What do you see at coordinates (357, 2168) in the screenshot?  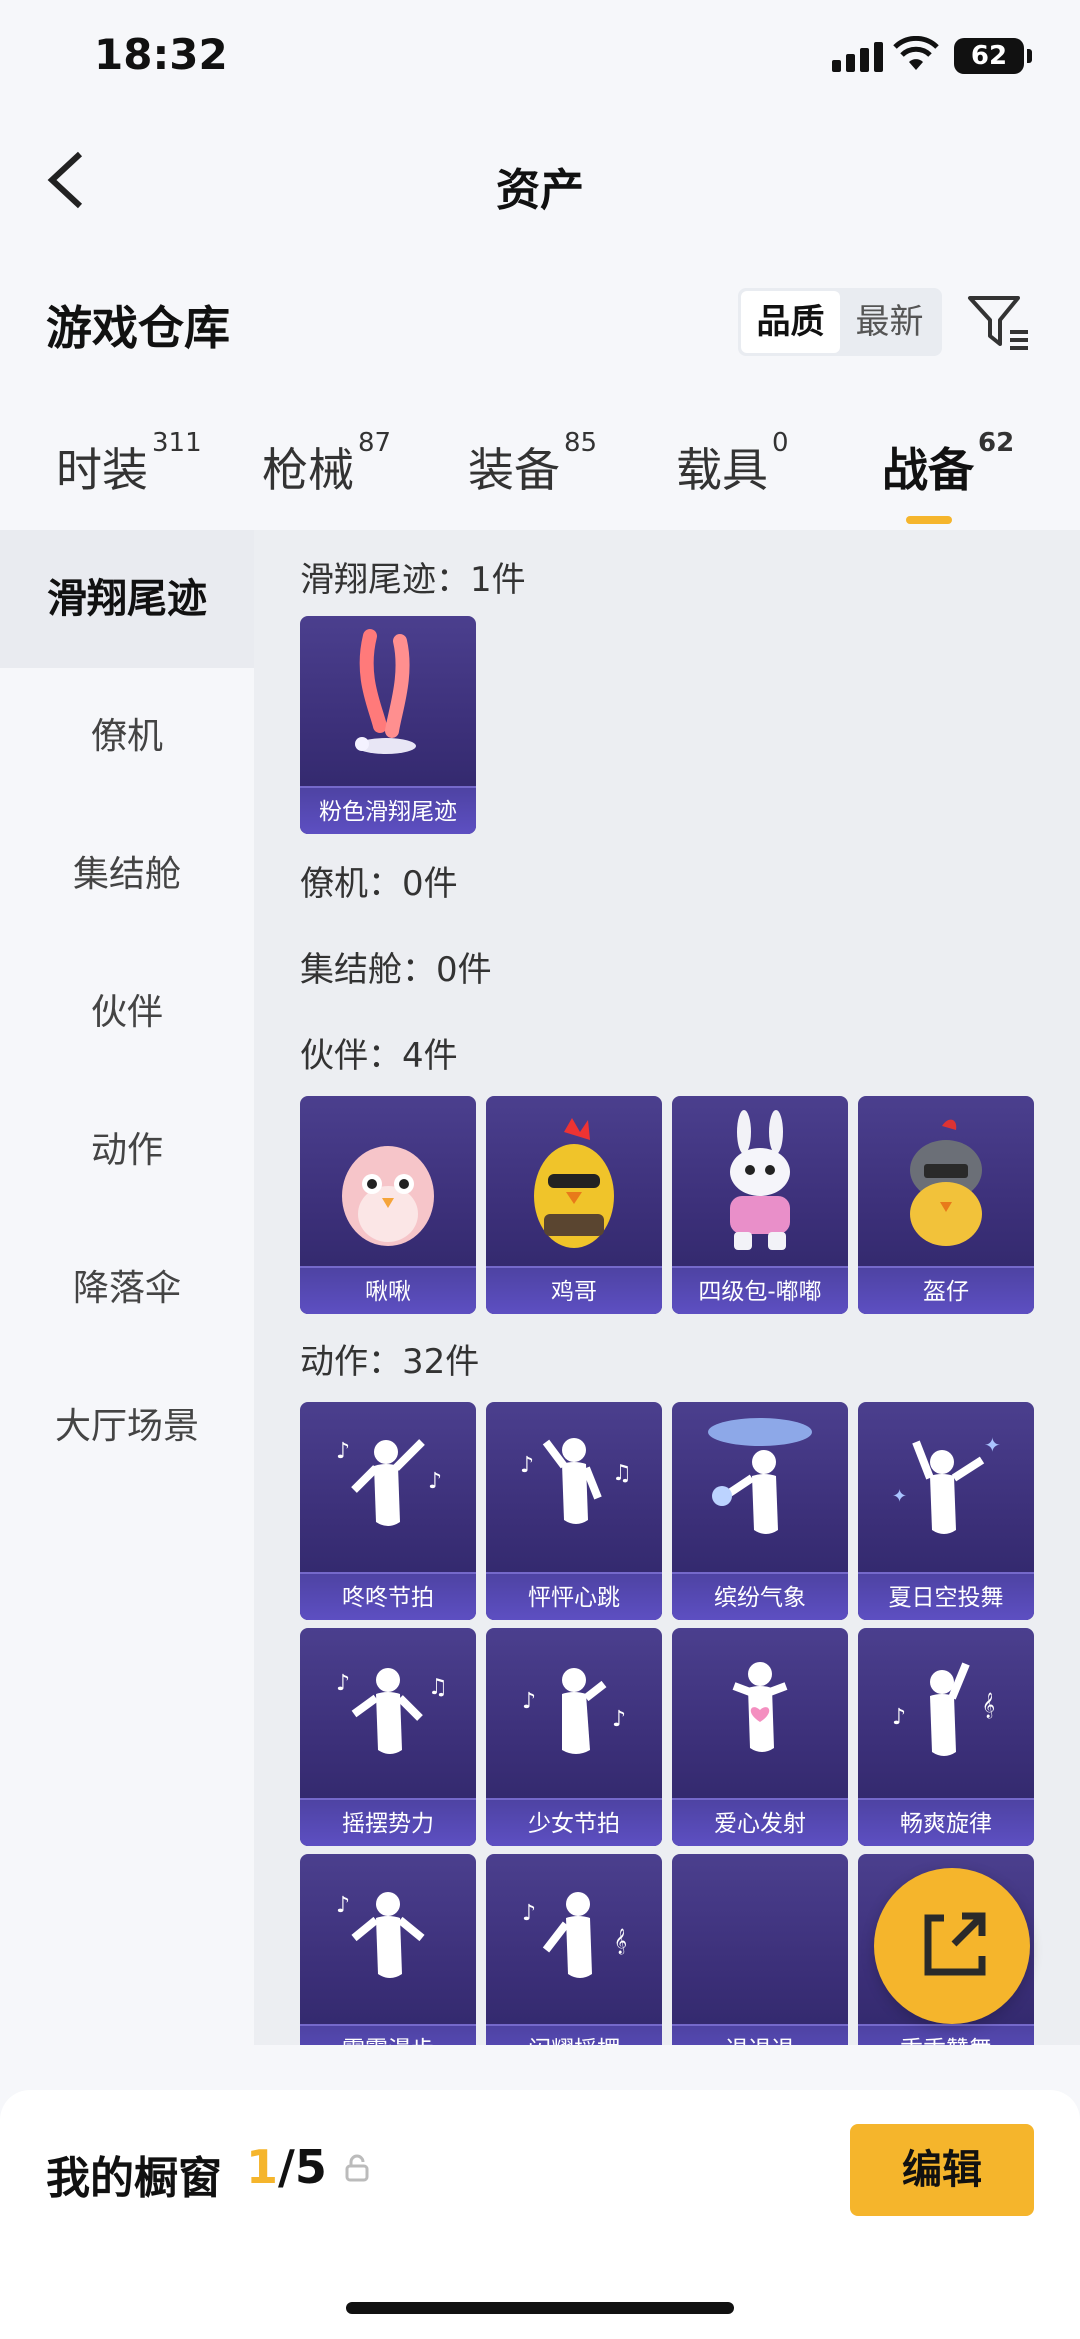 I see `lock-icon` at bounding box center [357, 2168].